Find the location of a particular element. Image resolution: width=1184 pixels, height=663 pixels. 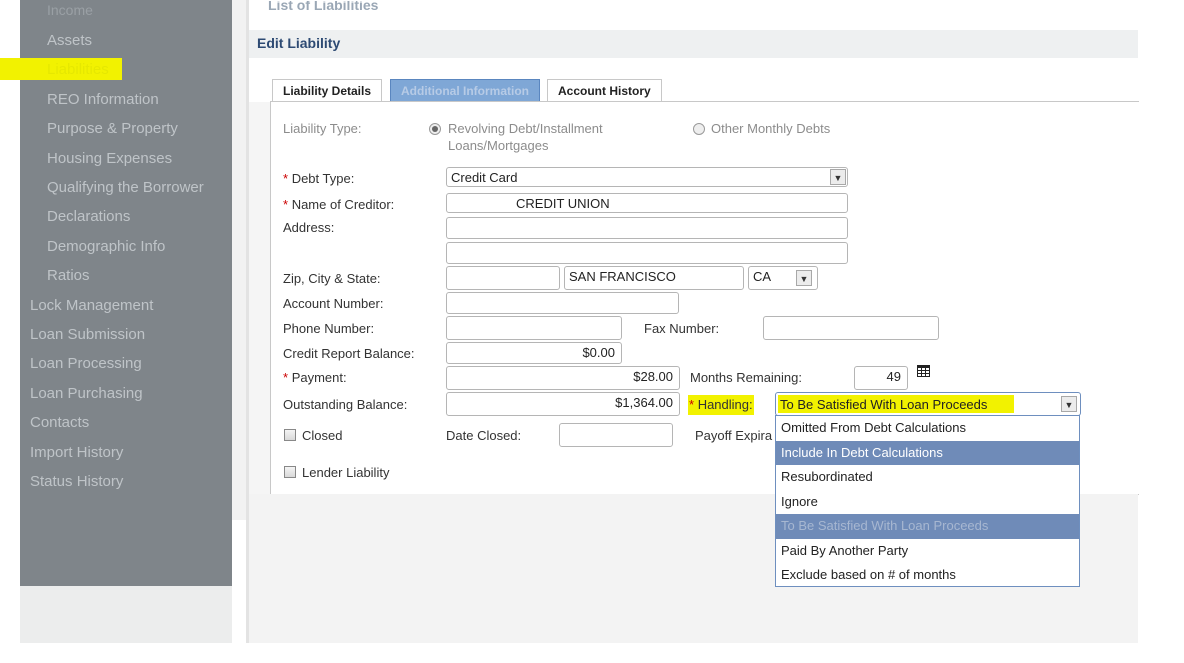

tabs-strip is located at coordinates (693, 80).